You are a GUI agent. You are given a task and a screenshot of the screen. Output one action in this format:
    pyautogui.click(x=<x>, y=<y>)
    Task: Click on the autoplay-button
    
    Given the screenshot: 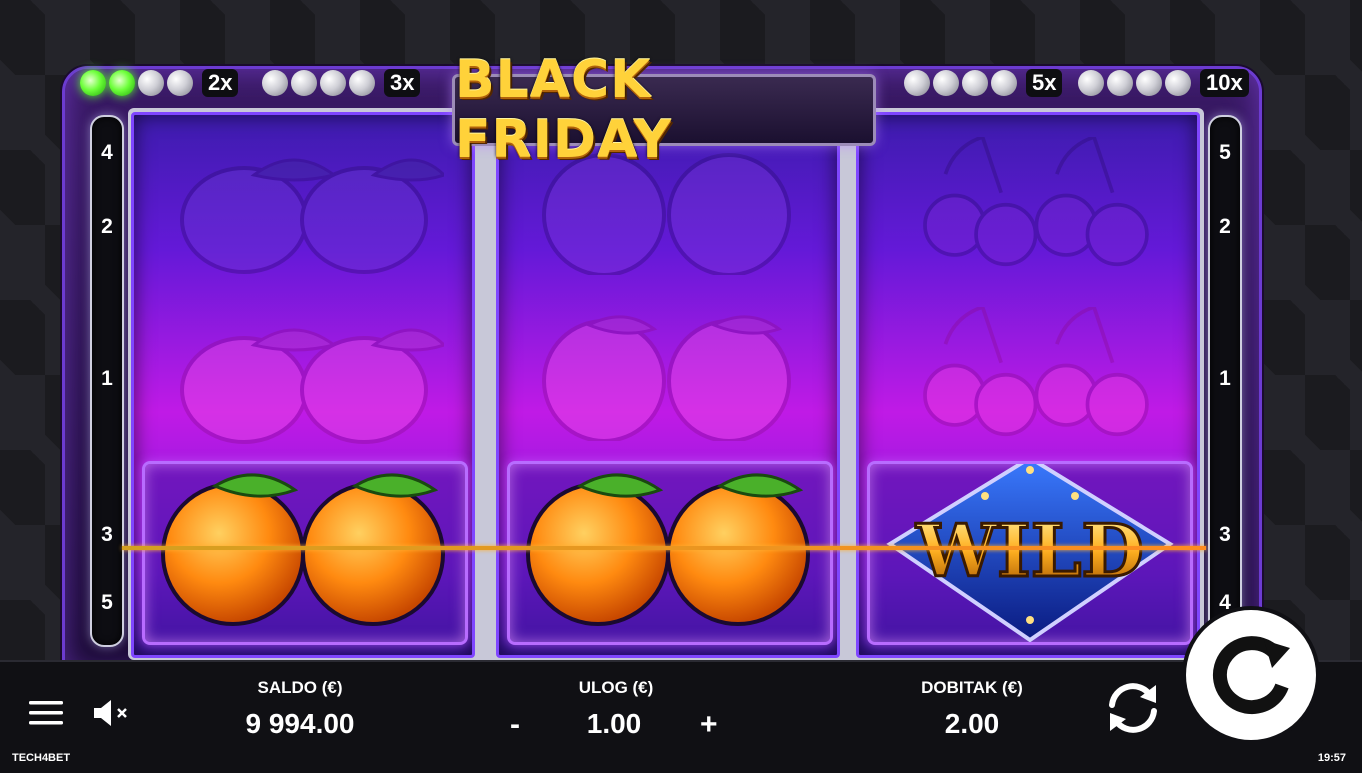 What is the action you would take?
    pyautogui.click(x=1133, y=708)
    